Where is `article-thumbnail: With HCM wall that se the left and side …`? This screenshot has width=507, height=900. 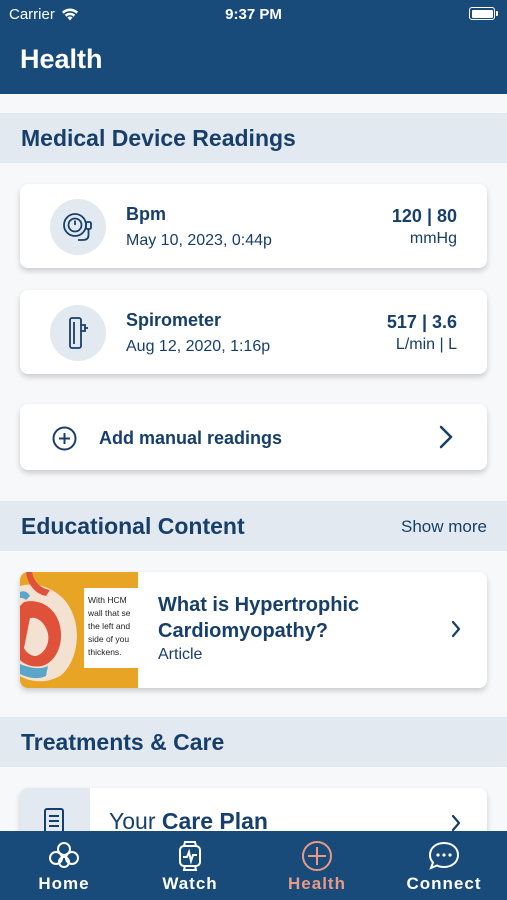
article-thumbnail: With HCM wall that se the left and side … is located at coordinates (79, 630).